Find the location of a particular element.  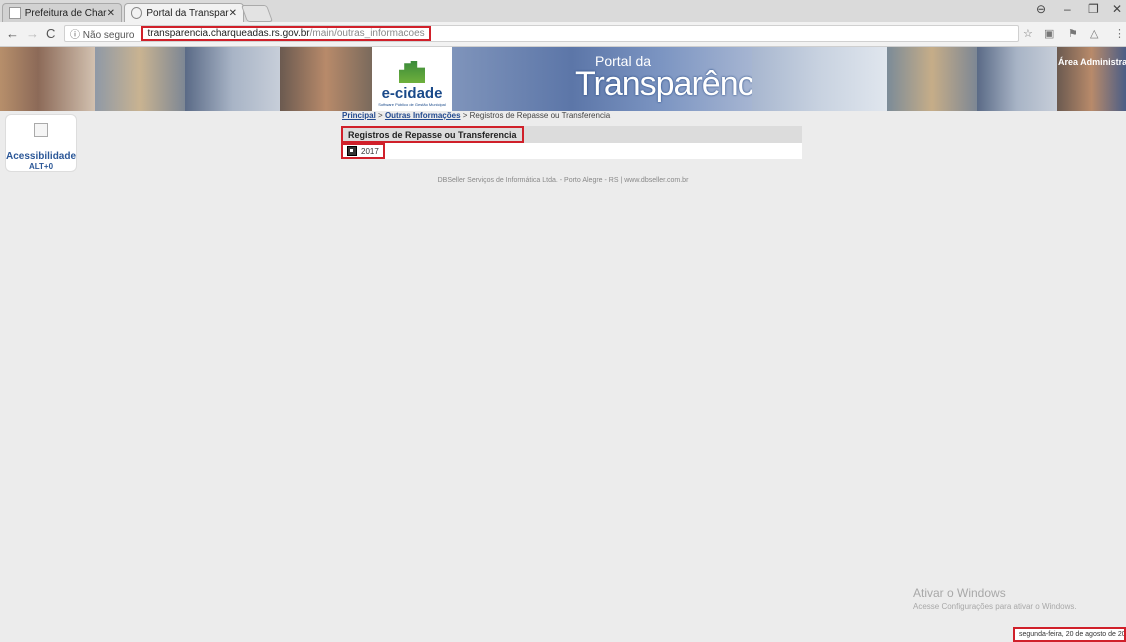

menu-icon: ⋮ is located at coordinates (1119, 33).